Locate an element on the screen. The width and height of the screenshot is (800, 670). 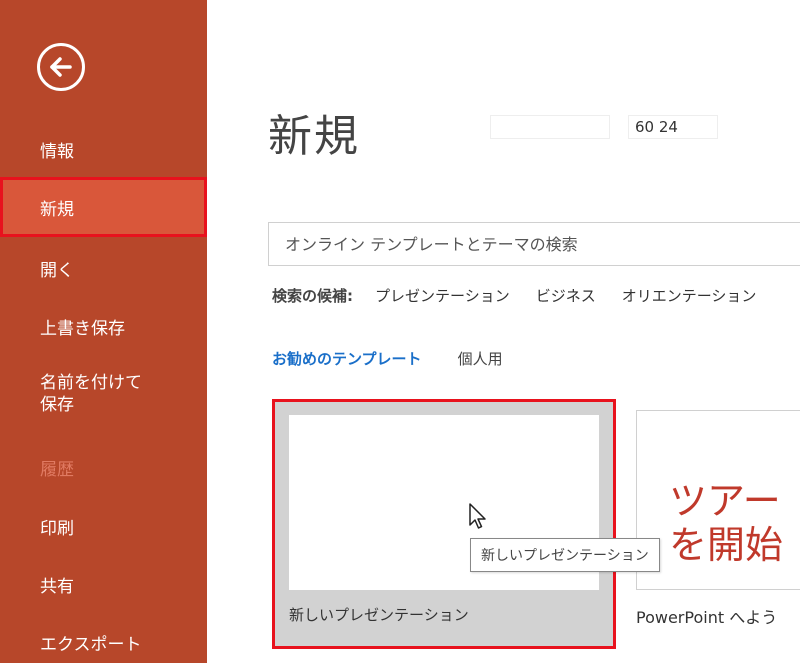
sidebar-item-label: 開く is located at coordinates (57, 270).